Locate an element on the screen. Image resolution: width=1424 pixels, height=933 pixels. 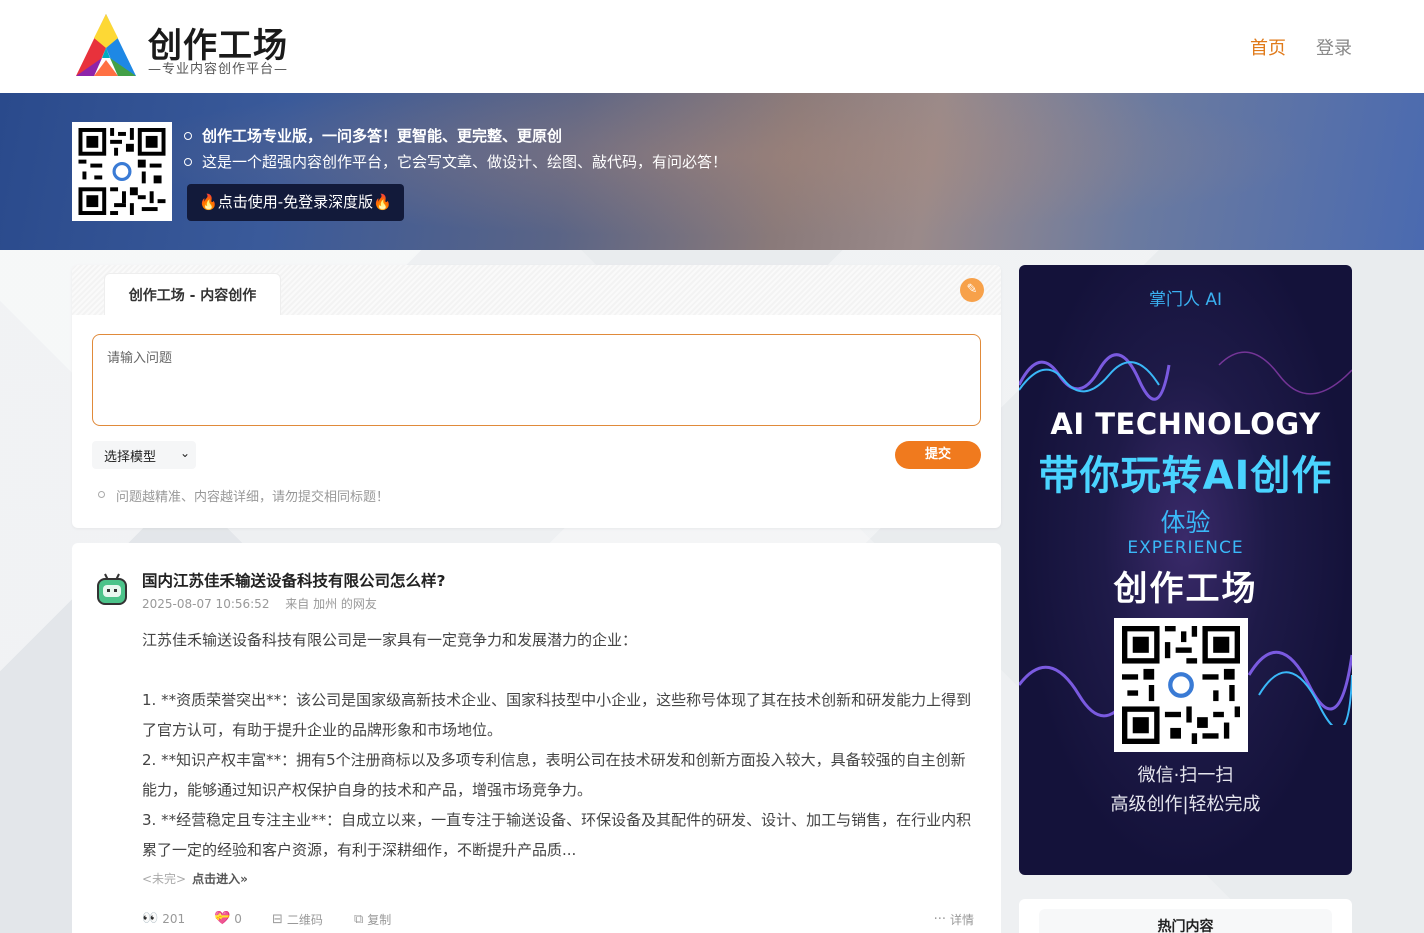
detail-label: 详情 is located at coordinates (961, 920).